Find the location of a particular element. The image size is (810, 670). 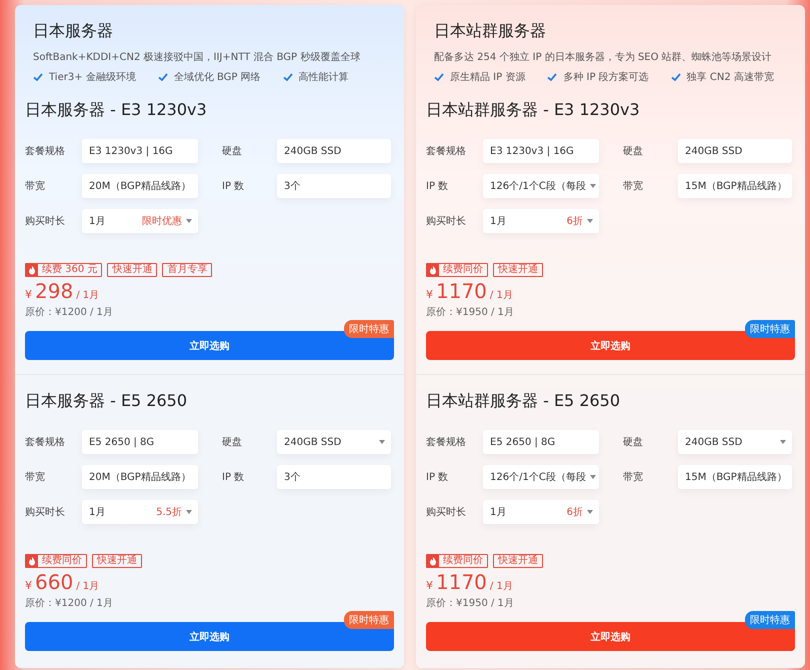

product-title: 日本站群服务器 - E3 1230v3 is located at coordinates (533, 110).